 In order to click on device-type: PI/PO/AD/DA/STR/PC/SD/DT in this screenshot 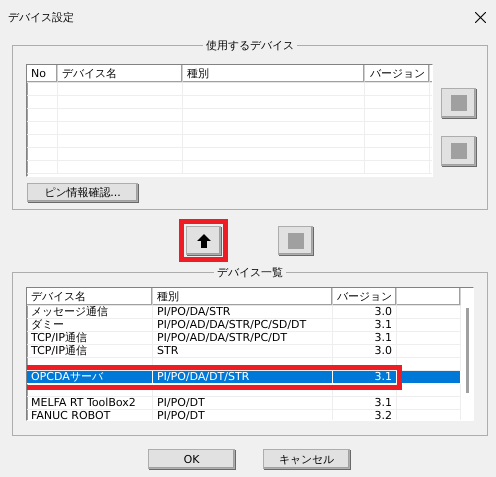, I will do `click(231, 324)`.